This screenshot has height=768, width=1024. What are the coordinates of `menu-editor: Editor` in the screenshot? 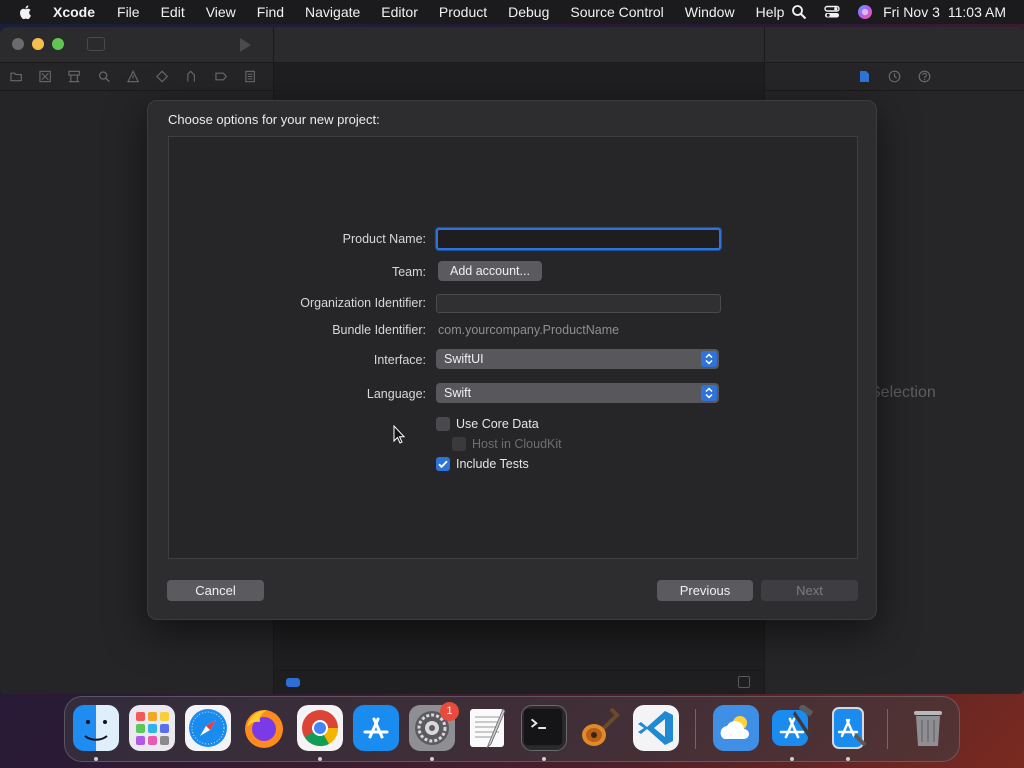 It's located at (399, 12).